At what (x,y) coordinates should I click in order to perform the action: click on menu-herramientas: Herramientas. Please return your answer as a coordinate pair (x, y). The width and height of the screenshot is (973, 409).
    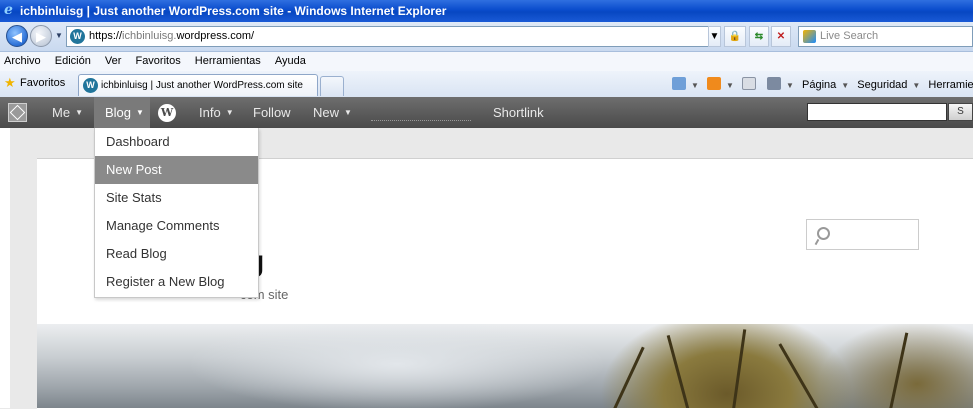
    Looking at the image, I should click on (228, 61).